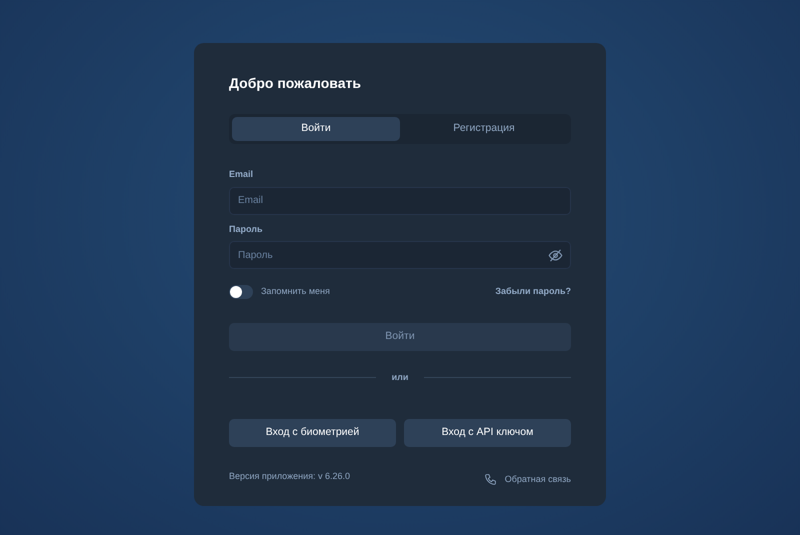  What do you see at coordinates (316, 129) in the screenshot?
I see `tab: Войти` at bounding box center [316, 129].